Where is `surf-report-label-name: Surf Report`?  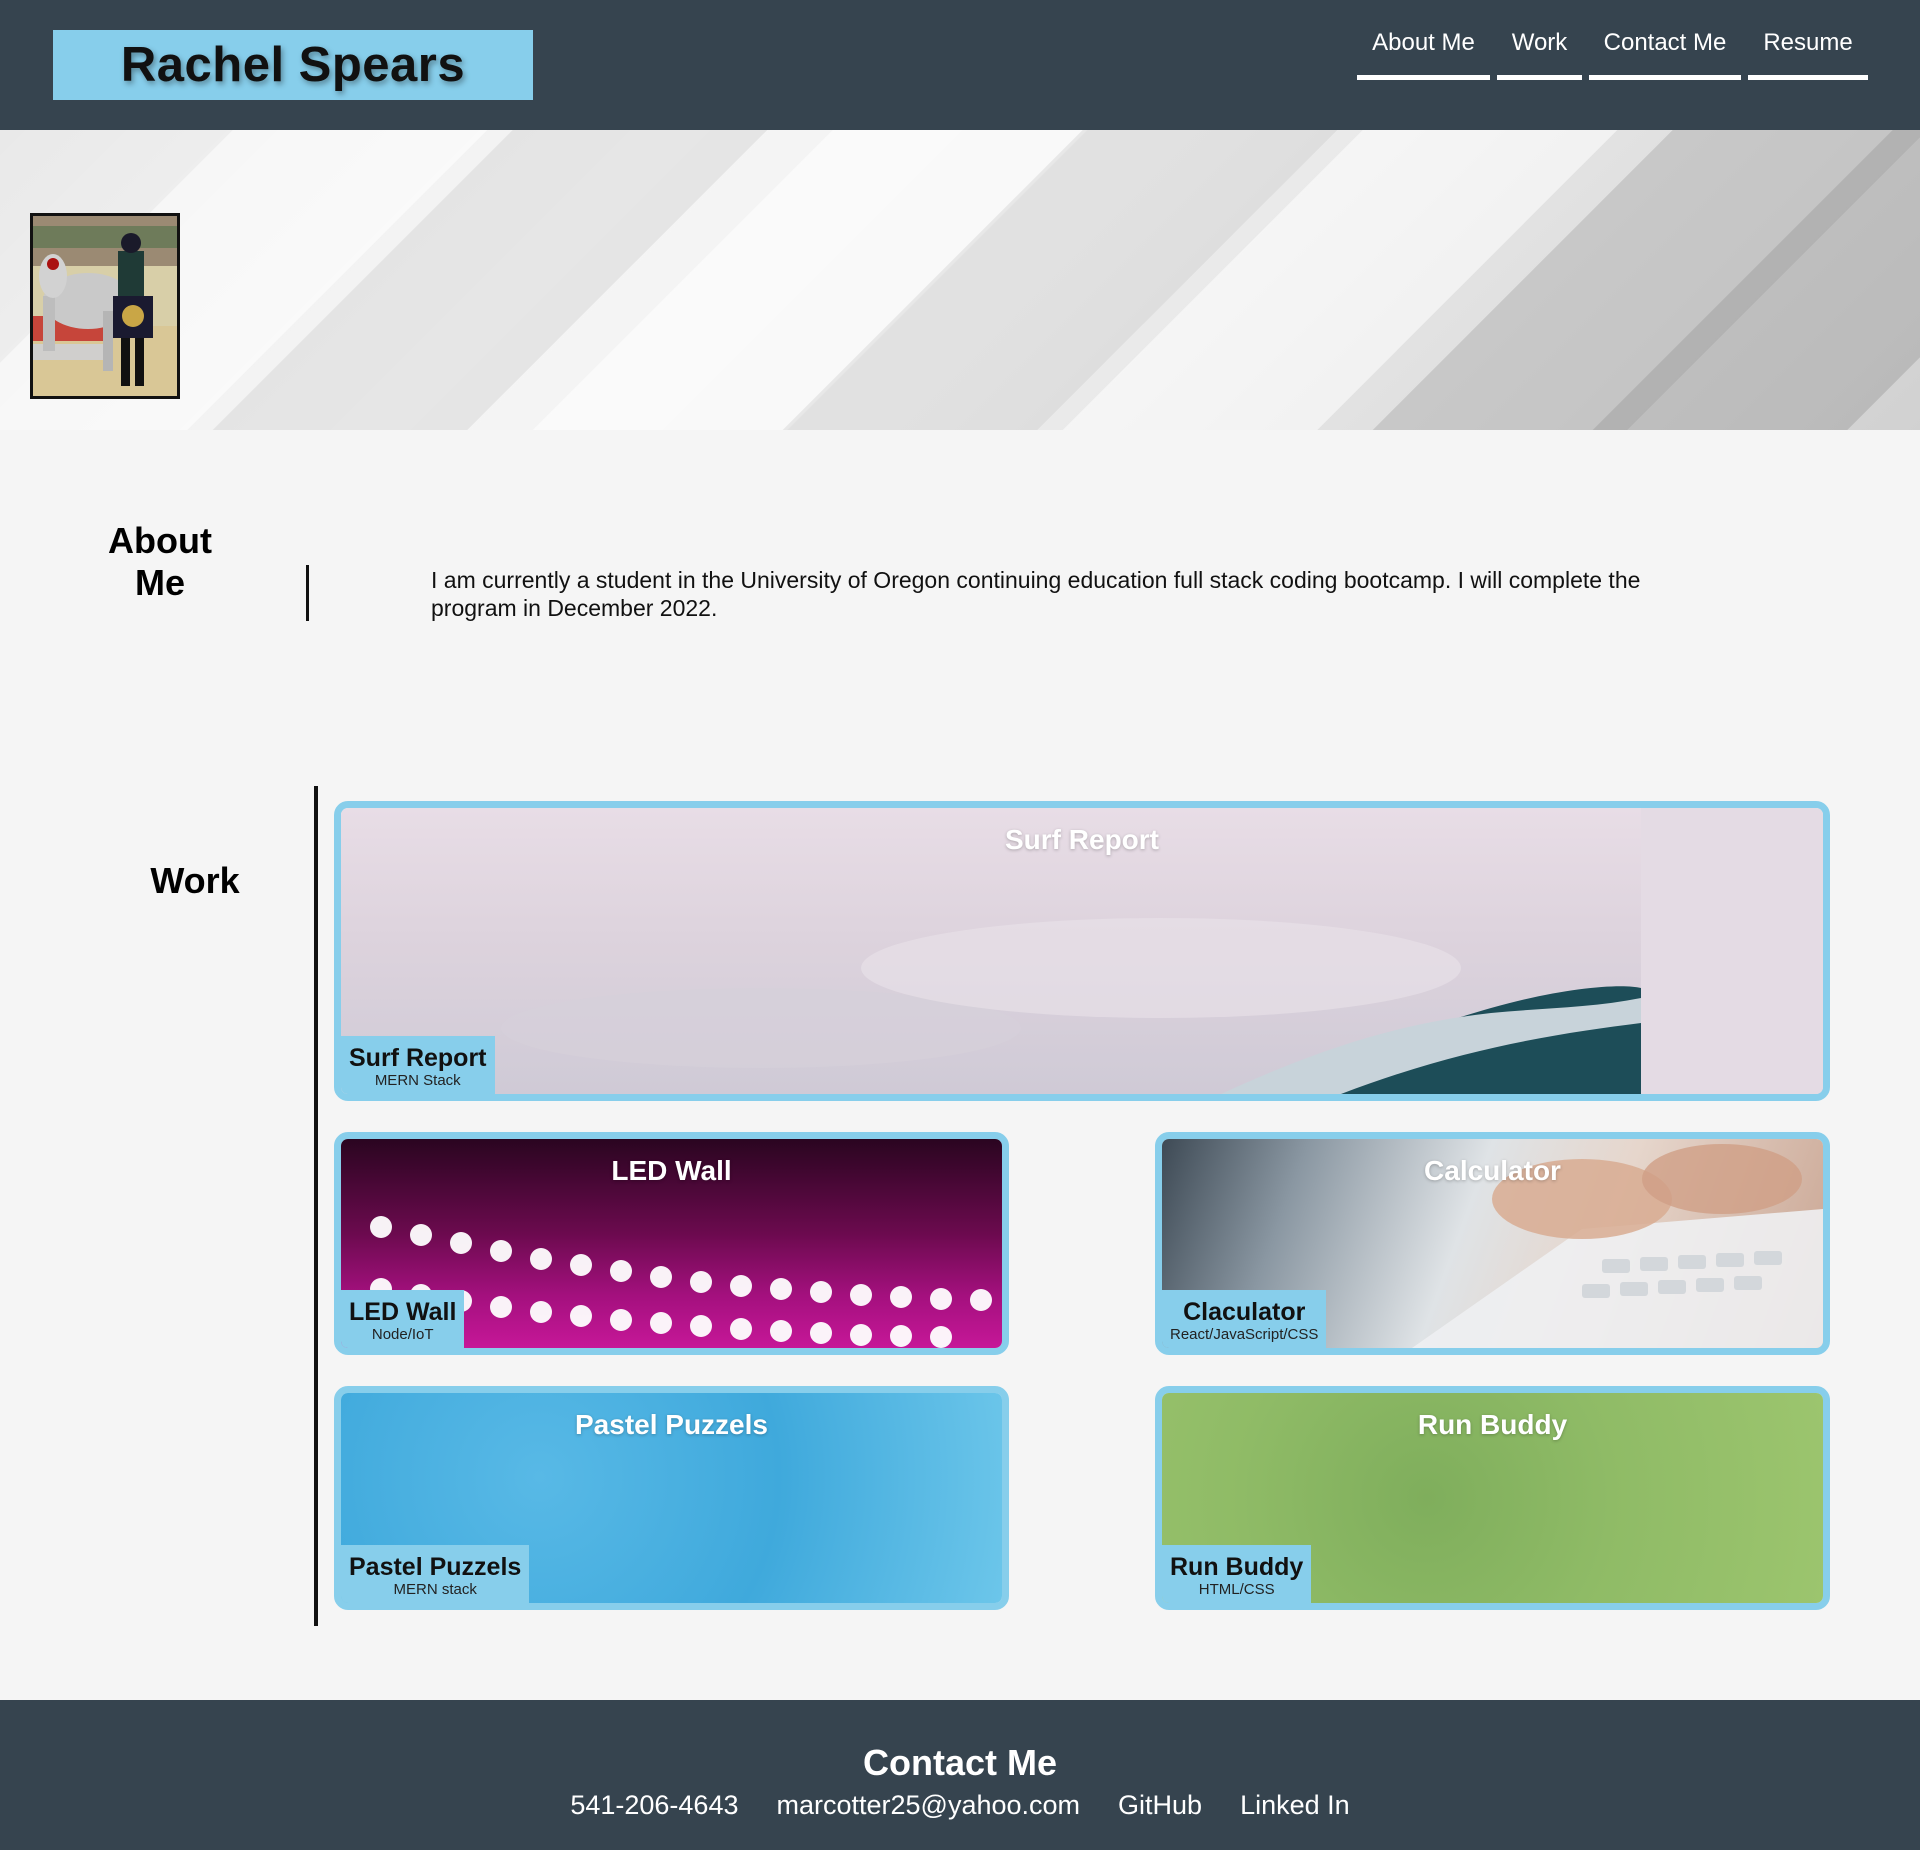
surf-report-label-name: Surf Report is located at coordinates (418, 1058).